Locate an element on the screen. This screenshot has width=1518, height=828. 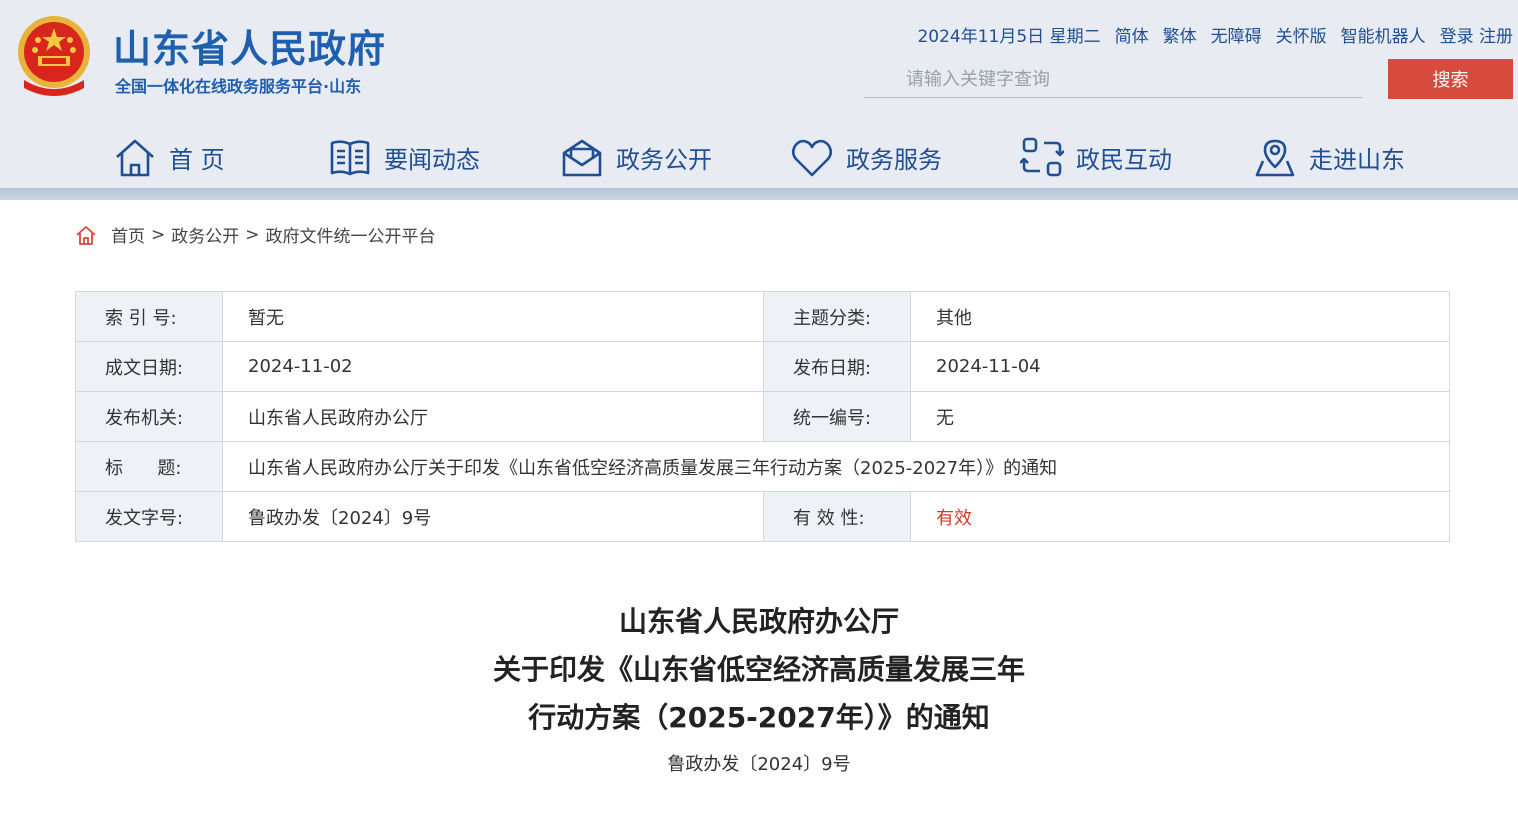
accessibility-link: 无障碍 is located at coordinates (1236, 34).